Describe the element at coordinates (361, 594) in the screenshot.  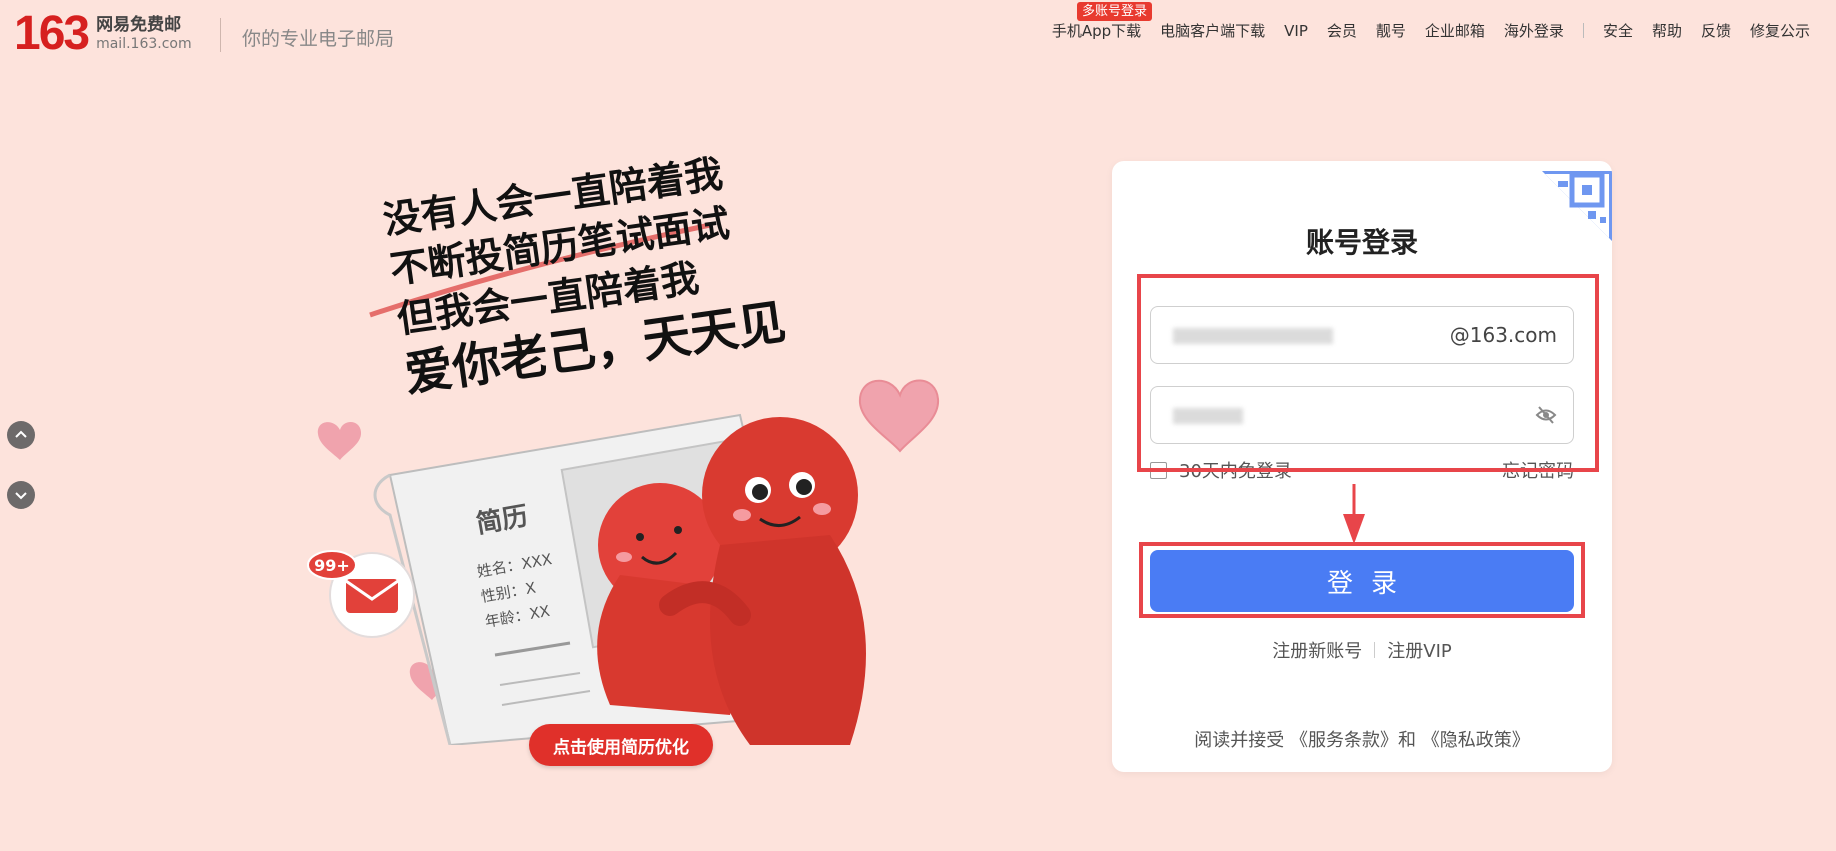
I see `mail-badge-icon: 99+` at that location.